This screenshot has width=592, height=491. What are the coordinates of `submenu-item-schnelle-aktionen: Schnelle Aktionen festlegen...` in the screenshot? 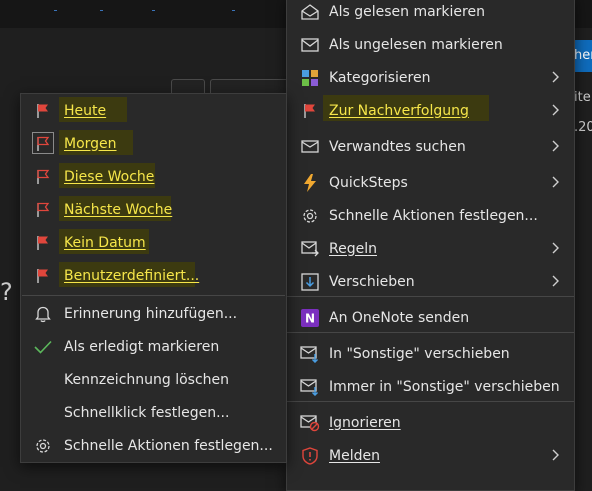 It's located at (153, 445).